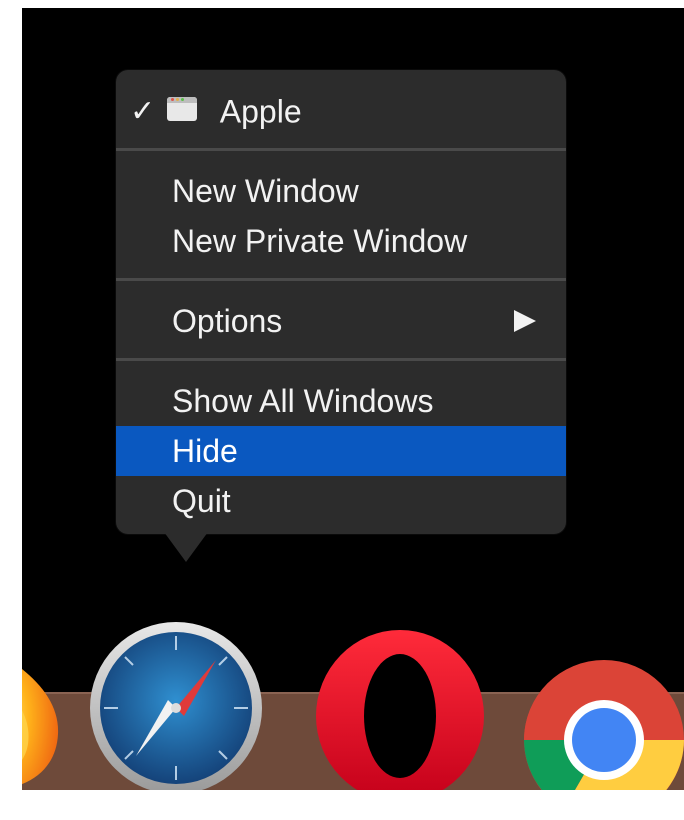 The width and height of the screenshot is (684, 820). What do you see at coordinates (143, 111) in the screenshot?
I see `checkmark-icon: ✓` at bounding box center [143, 111].